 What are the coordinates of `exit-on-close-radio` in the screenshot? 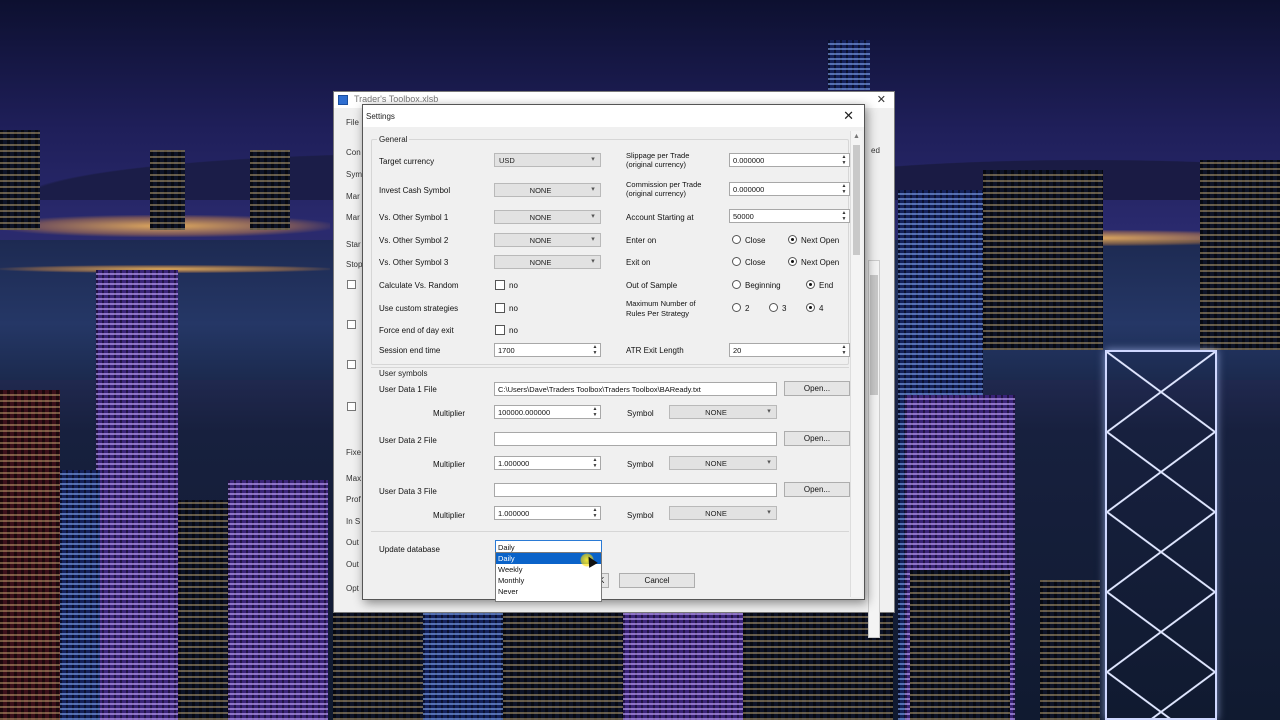 It's located at (736, 261).